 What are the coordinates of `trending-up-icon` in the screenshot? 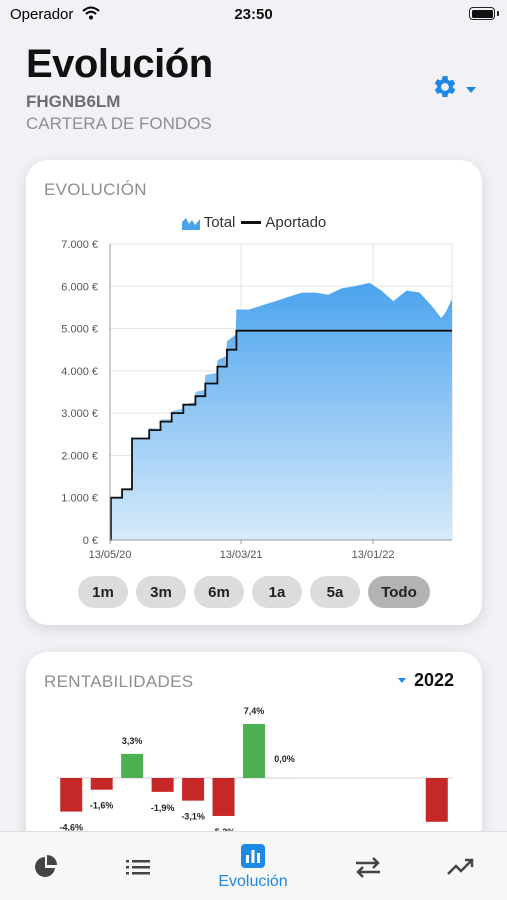 It's located at (460, 866).